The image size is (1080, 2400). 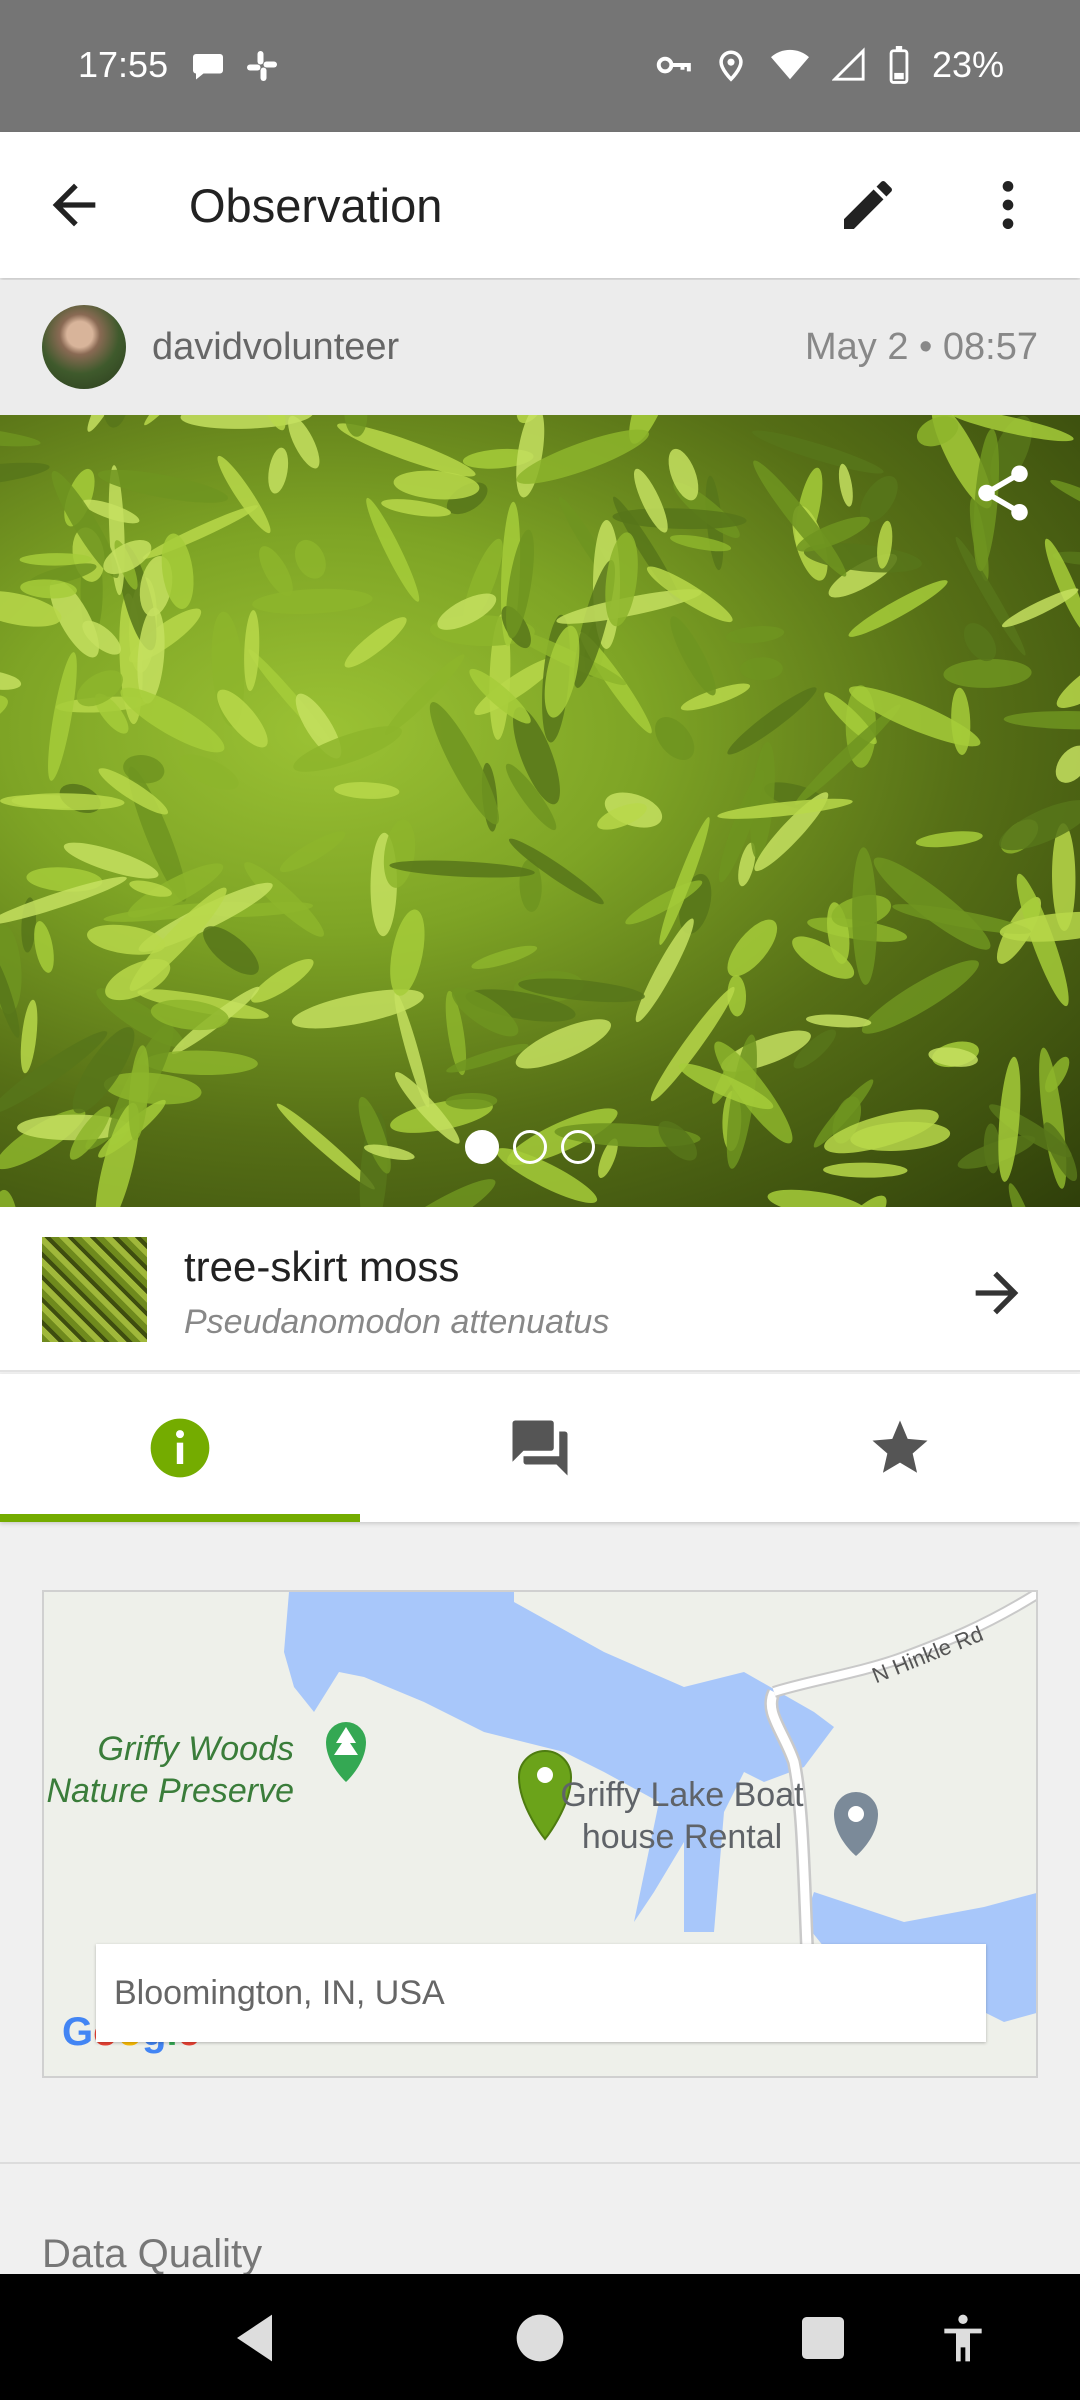 I want to click on system-nav-bar, so click(x=540, y=2337).